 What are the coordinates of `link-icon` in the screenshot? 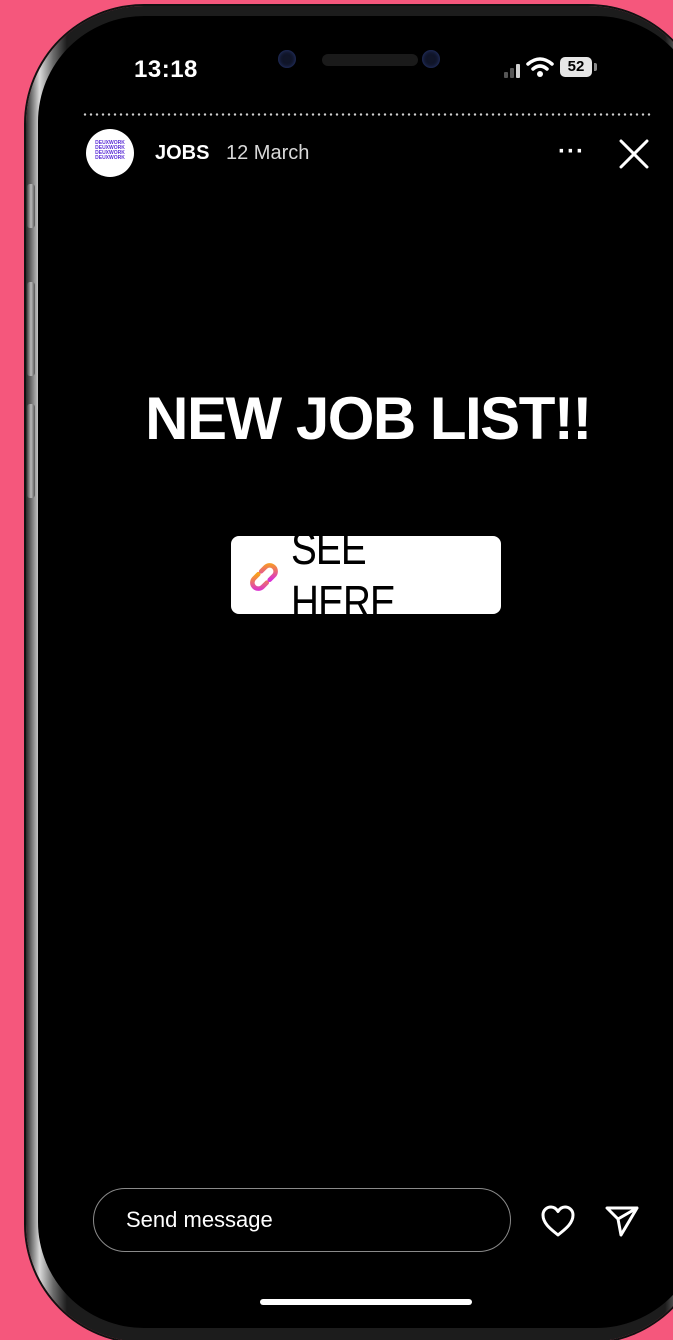 It's located at (264, 577).